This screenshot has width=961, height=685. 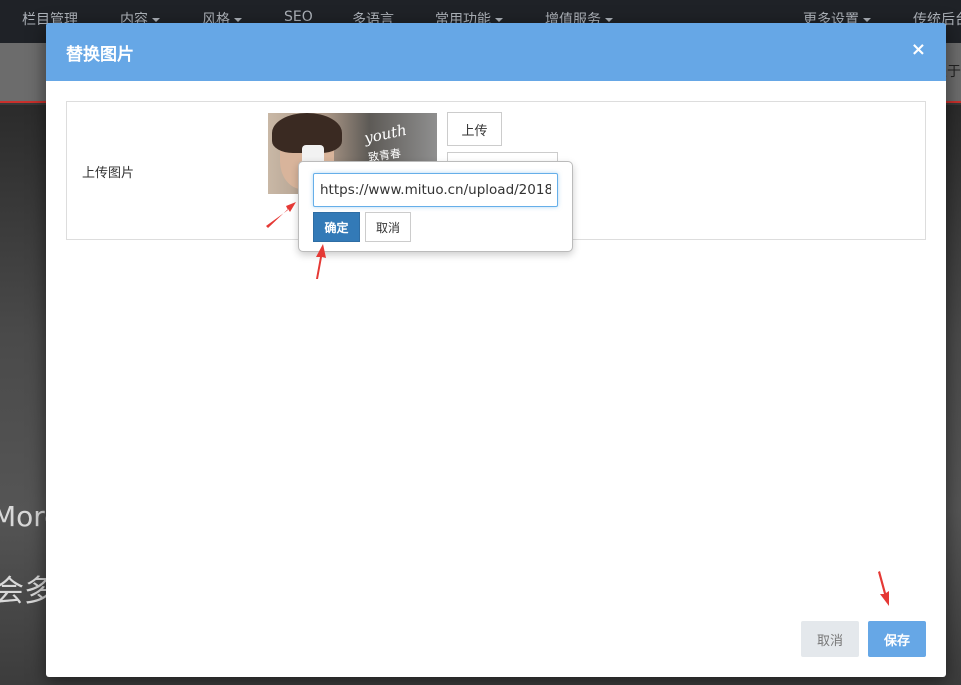 What do you see at coordinates (918, 49) in the screenshot?
I see `close-icon: ×` at bounding box center [918, 49].